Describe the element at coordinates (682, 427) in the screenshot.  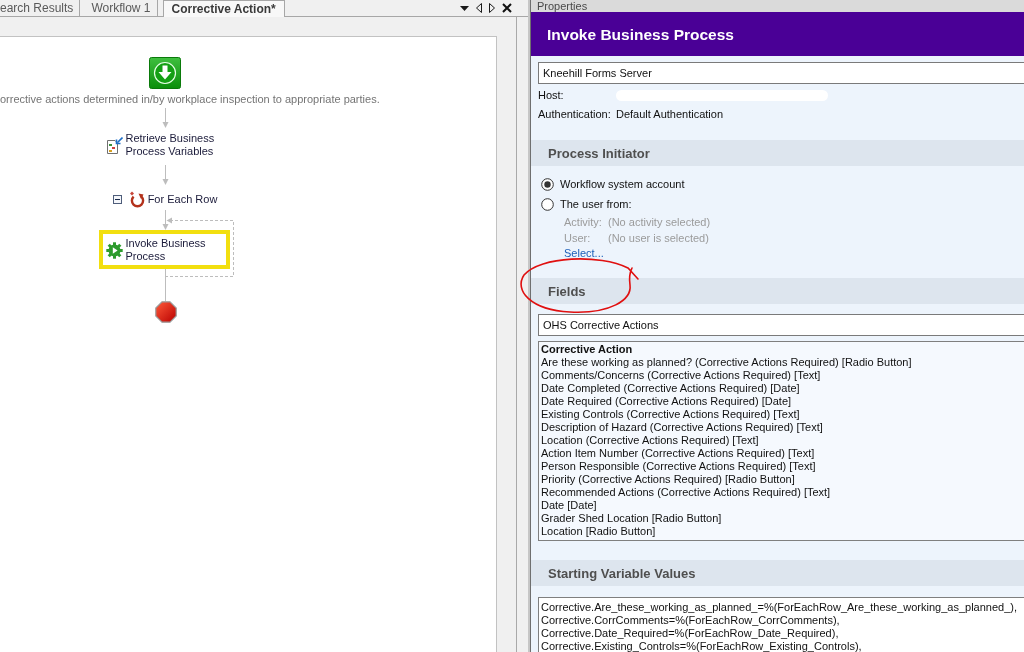
I see `list-item: Description of Hazard (Corrective Actions Required) [Text]` at that location.